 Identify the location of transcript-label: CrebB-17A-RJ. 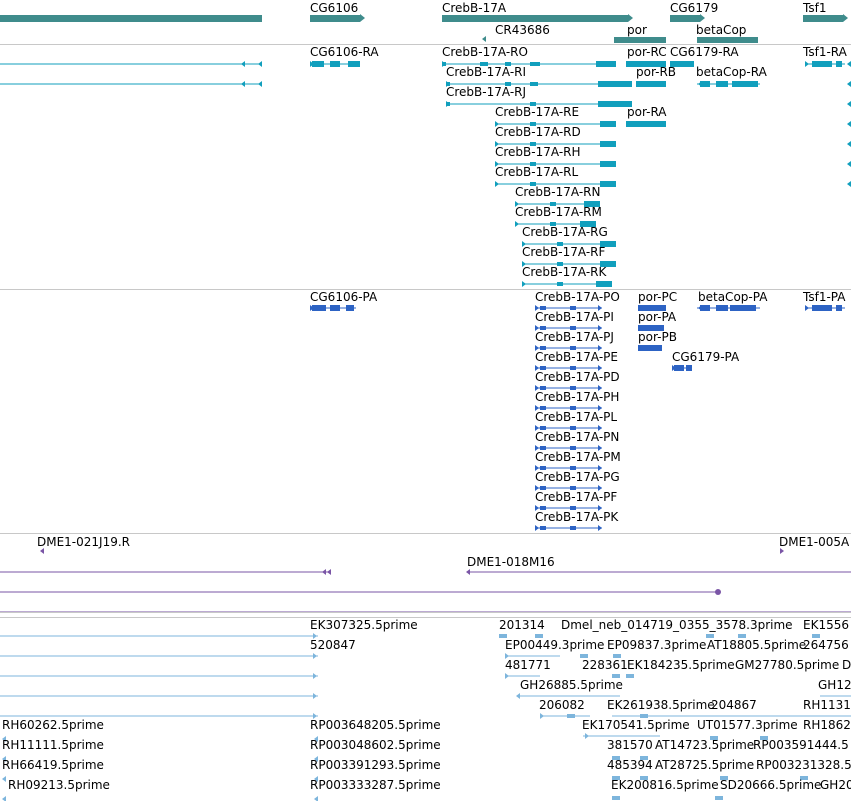
(486, 92).